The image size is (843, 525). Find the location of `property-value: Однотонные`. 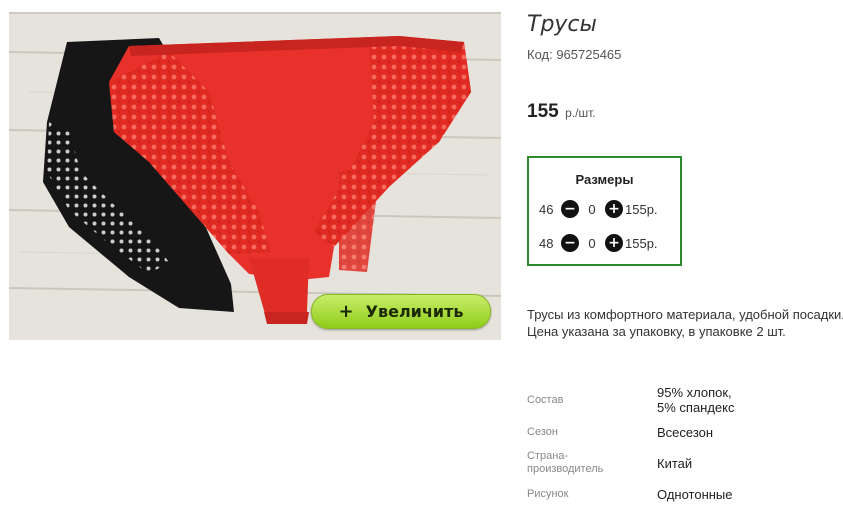

property-value: Однотонные is located at coordinates (695, 494).